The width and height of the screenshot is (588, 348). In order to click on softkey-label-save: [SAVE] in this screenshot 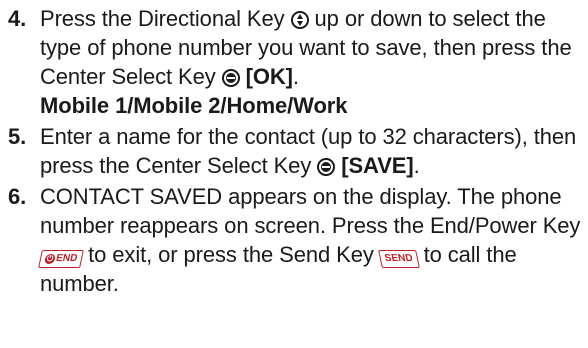, I will do `click(377, 165)`.